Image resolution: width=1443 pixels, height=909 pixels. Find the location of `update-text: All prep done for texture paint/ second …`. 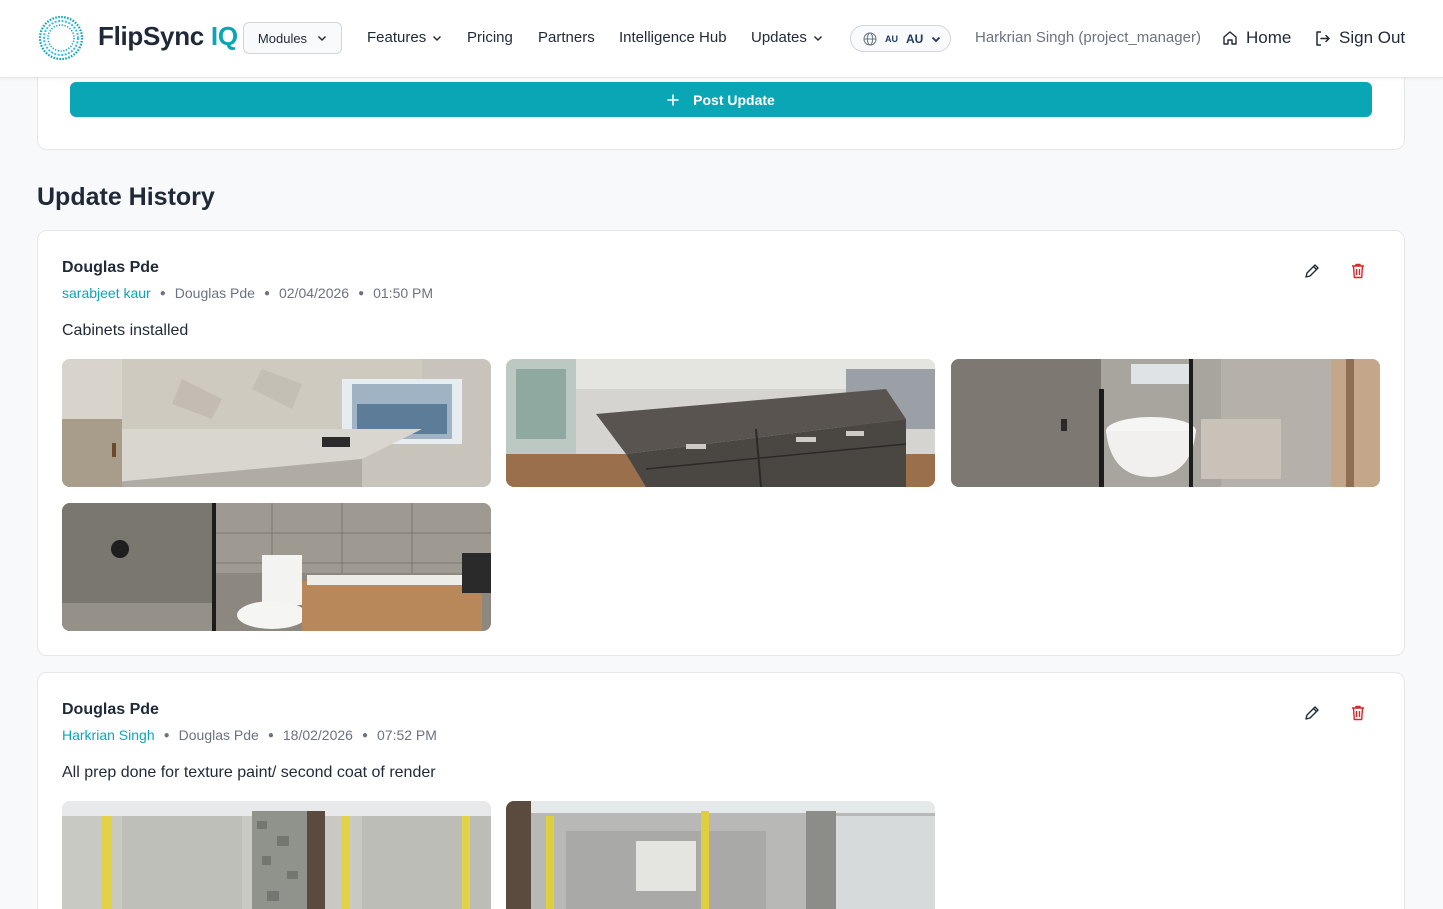

update-text: All prep done for texture paint/ second … is located at coordinates (249, 772).